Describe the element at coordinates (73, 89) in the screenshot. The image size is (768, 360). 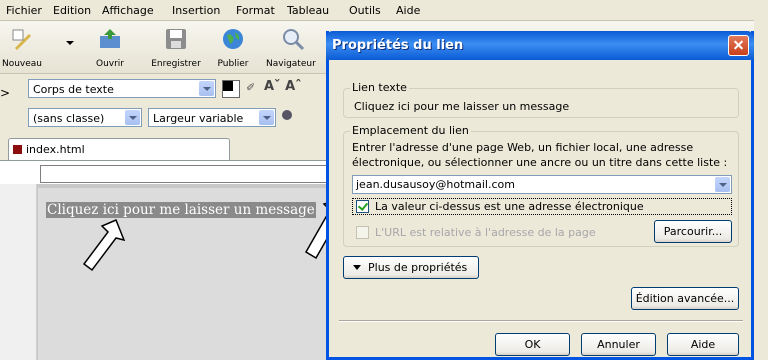
I see `paragraph-style-value: Corps de texte` at that location.